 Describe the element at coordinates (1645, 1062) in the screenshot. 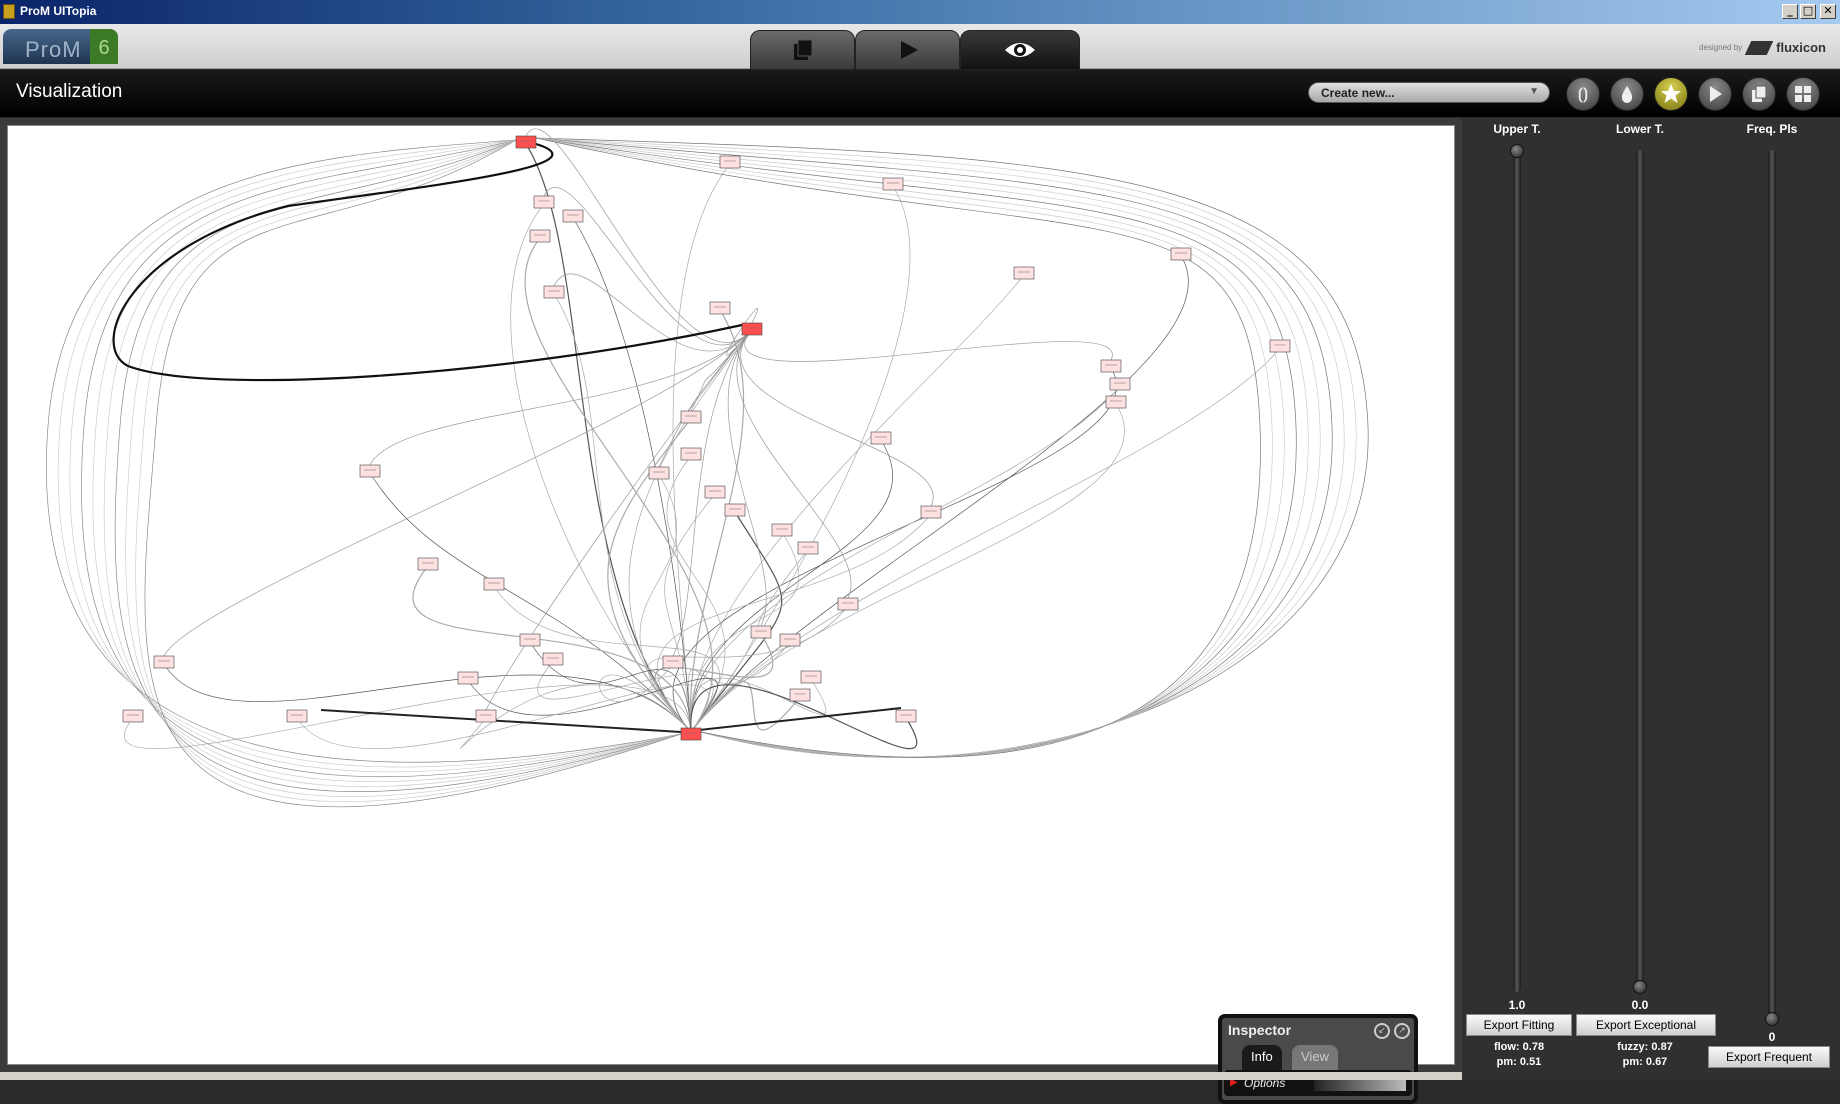

I see `pm-metric-exceptional: pm: 0.67` at that location.